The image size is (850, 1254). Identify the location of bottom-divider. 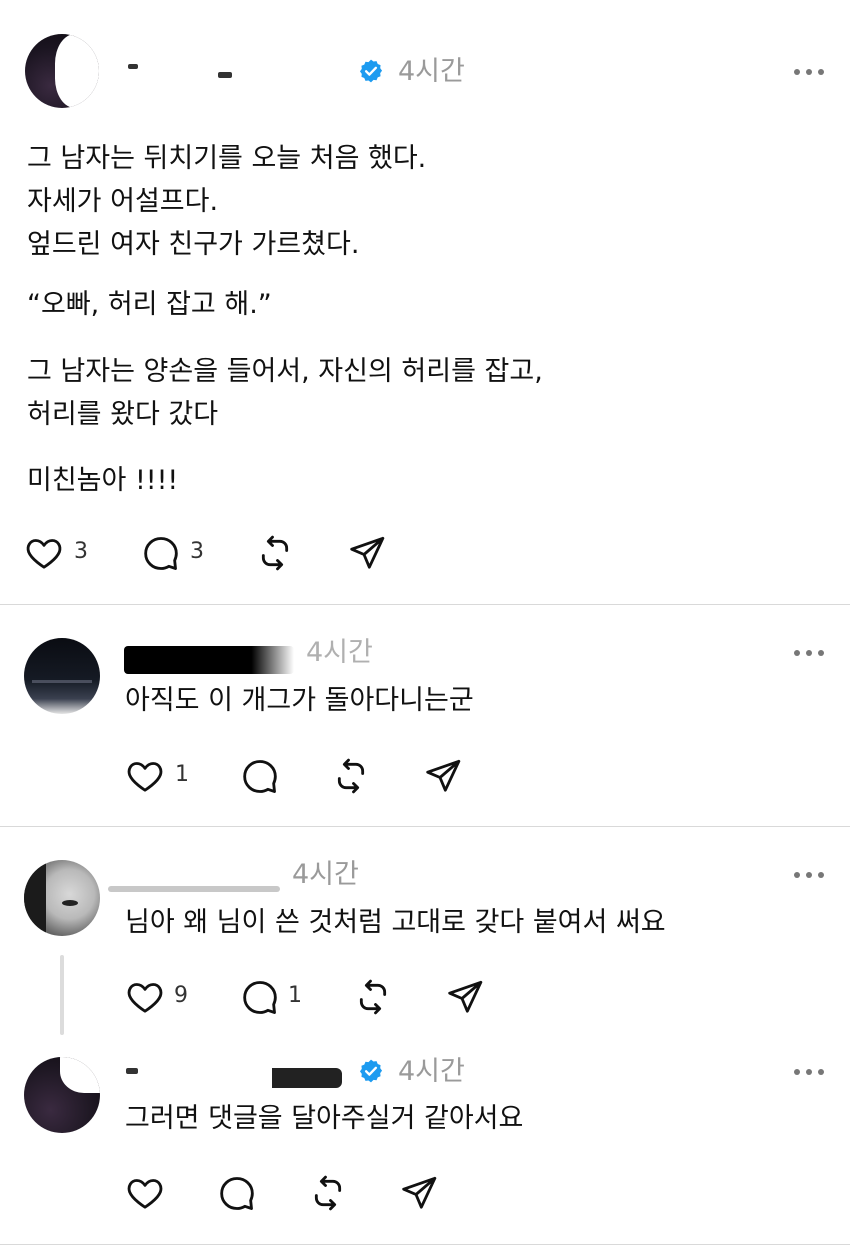
(425, 1244).